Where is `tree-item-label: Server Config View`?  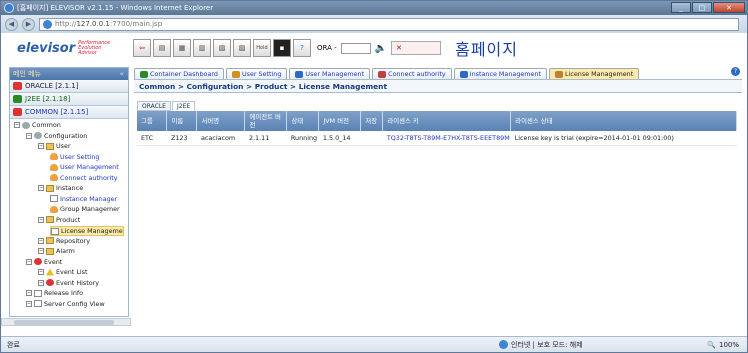
tree-item-label: Server Config View is located at coordinates (74, 303).